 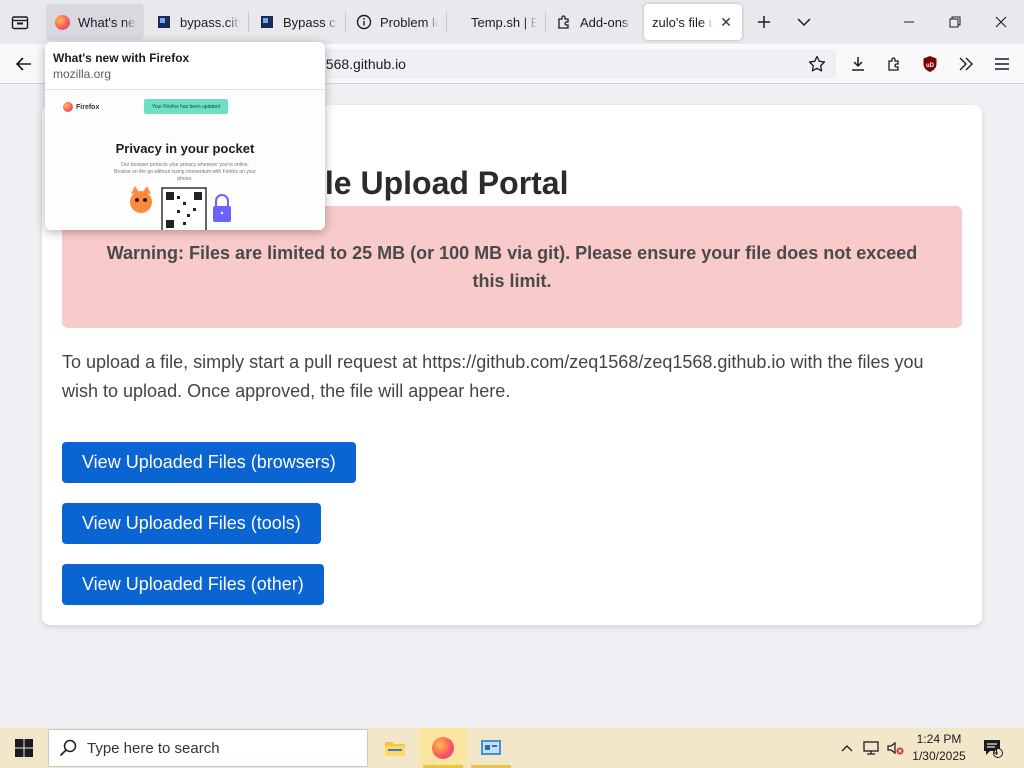 I want to click on tab-problem-loading: Problem loading page, so click(x=397, y=22).